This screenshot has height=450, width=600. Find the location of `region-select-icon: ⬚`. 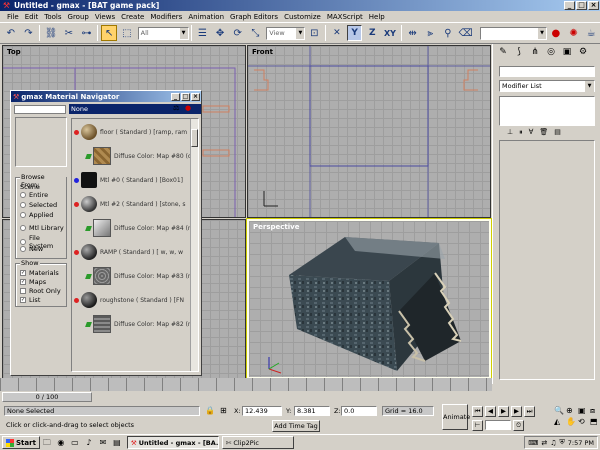

region-select-icon: ⬚ is located at coordinates (127, 33).